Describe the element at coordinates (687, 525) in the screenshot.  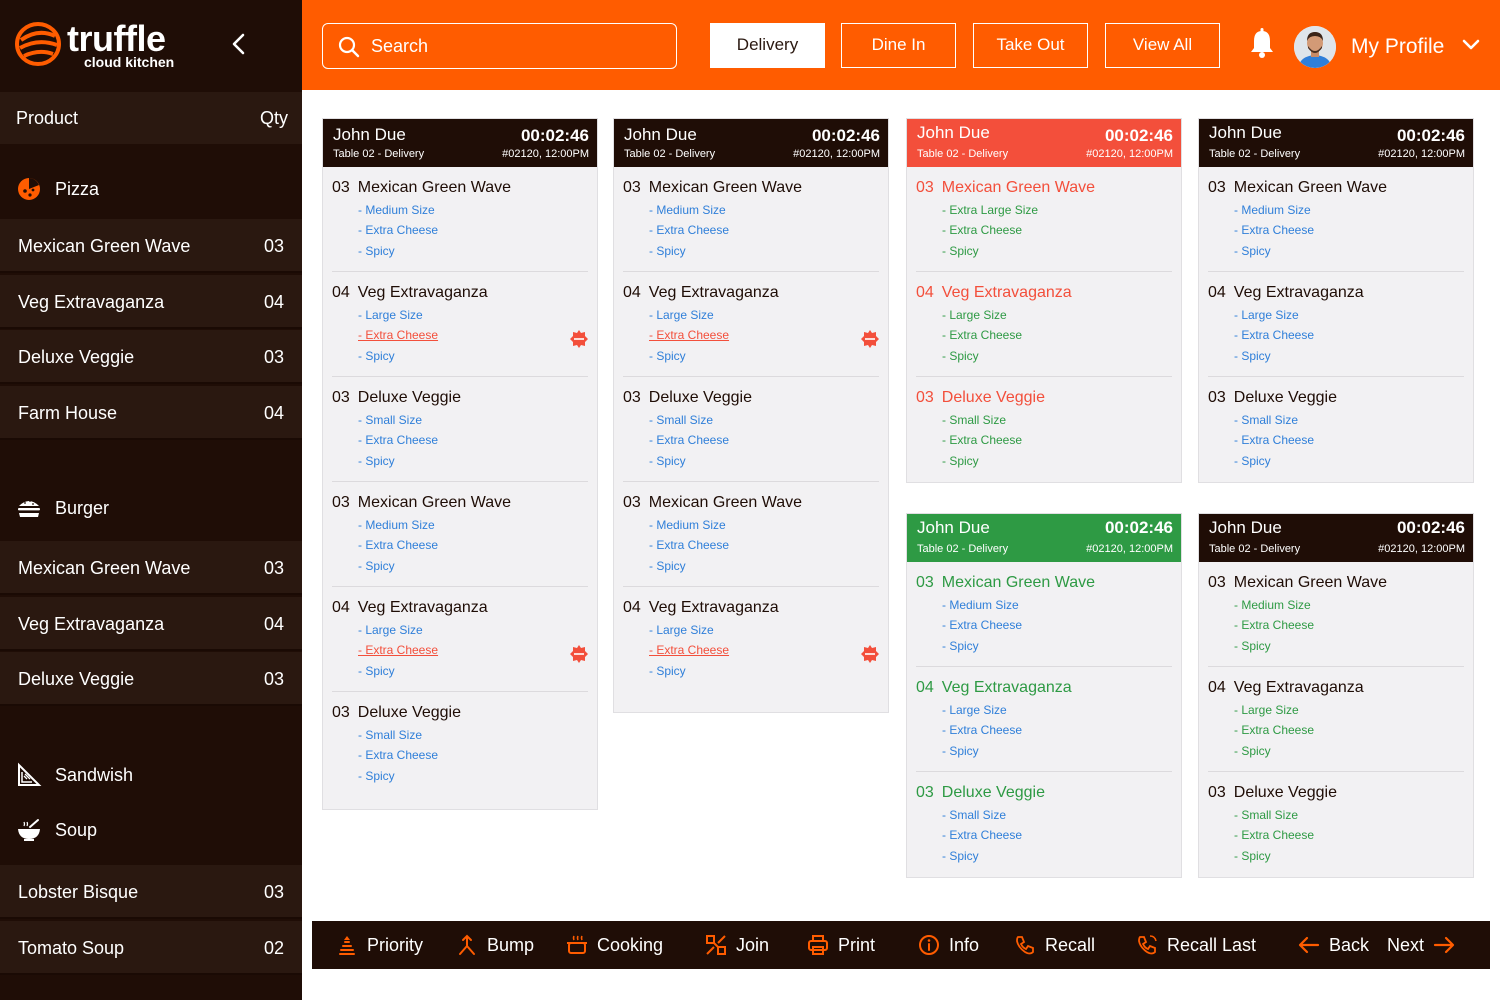
I see `item-modifier: - Medium Size` at that location.